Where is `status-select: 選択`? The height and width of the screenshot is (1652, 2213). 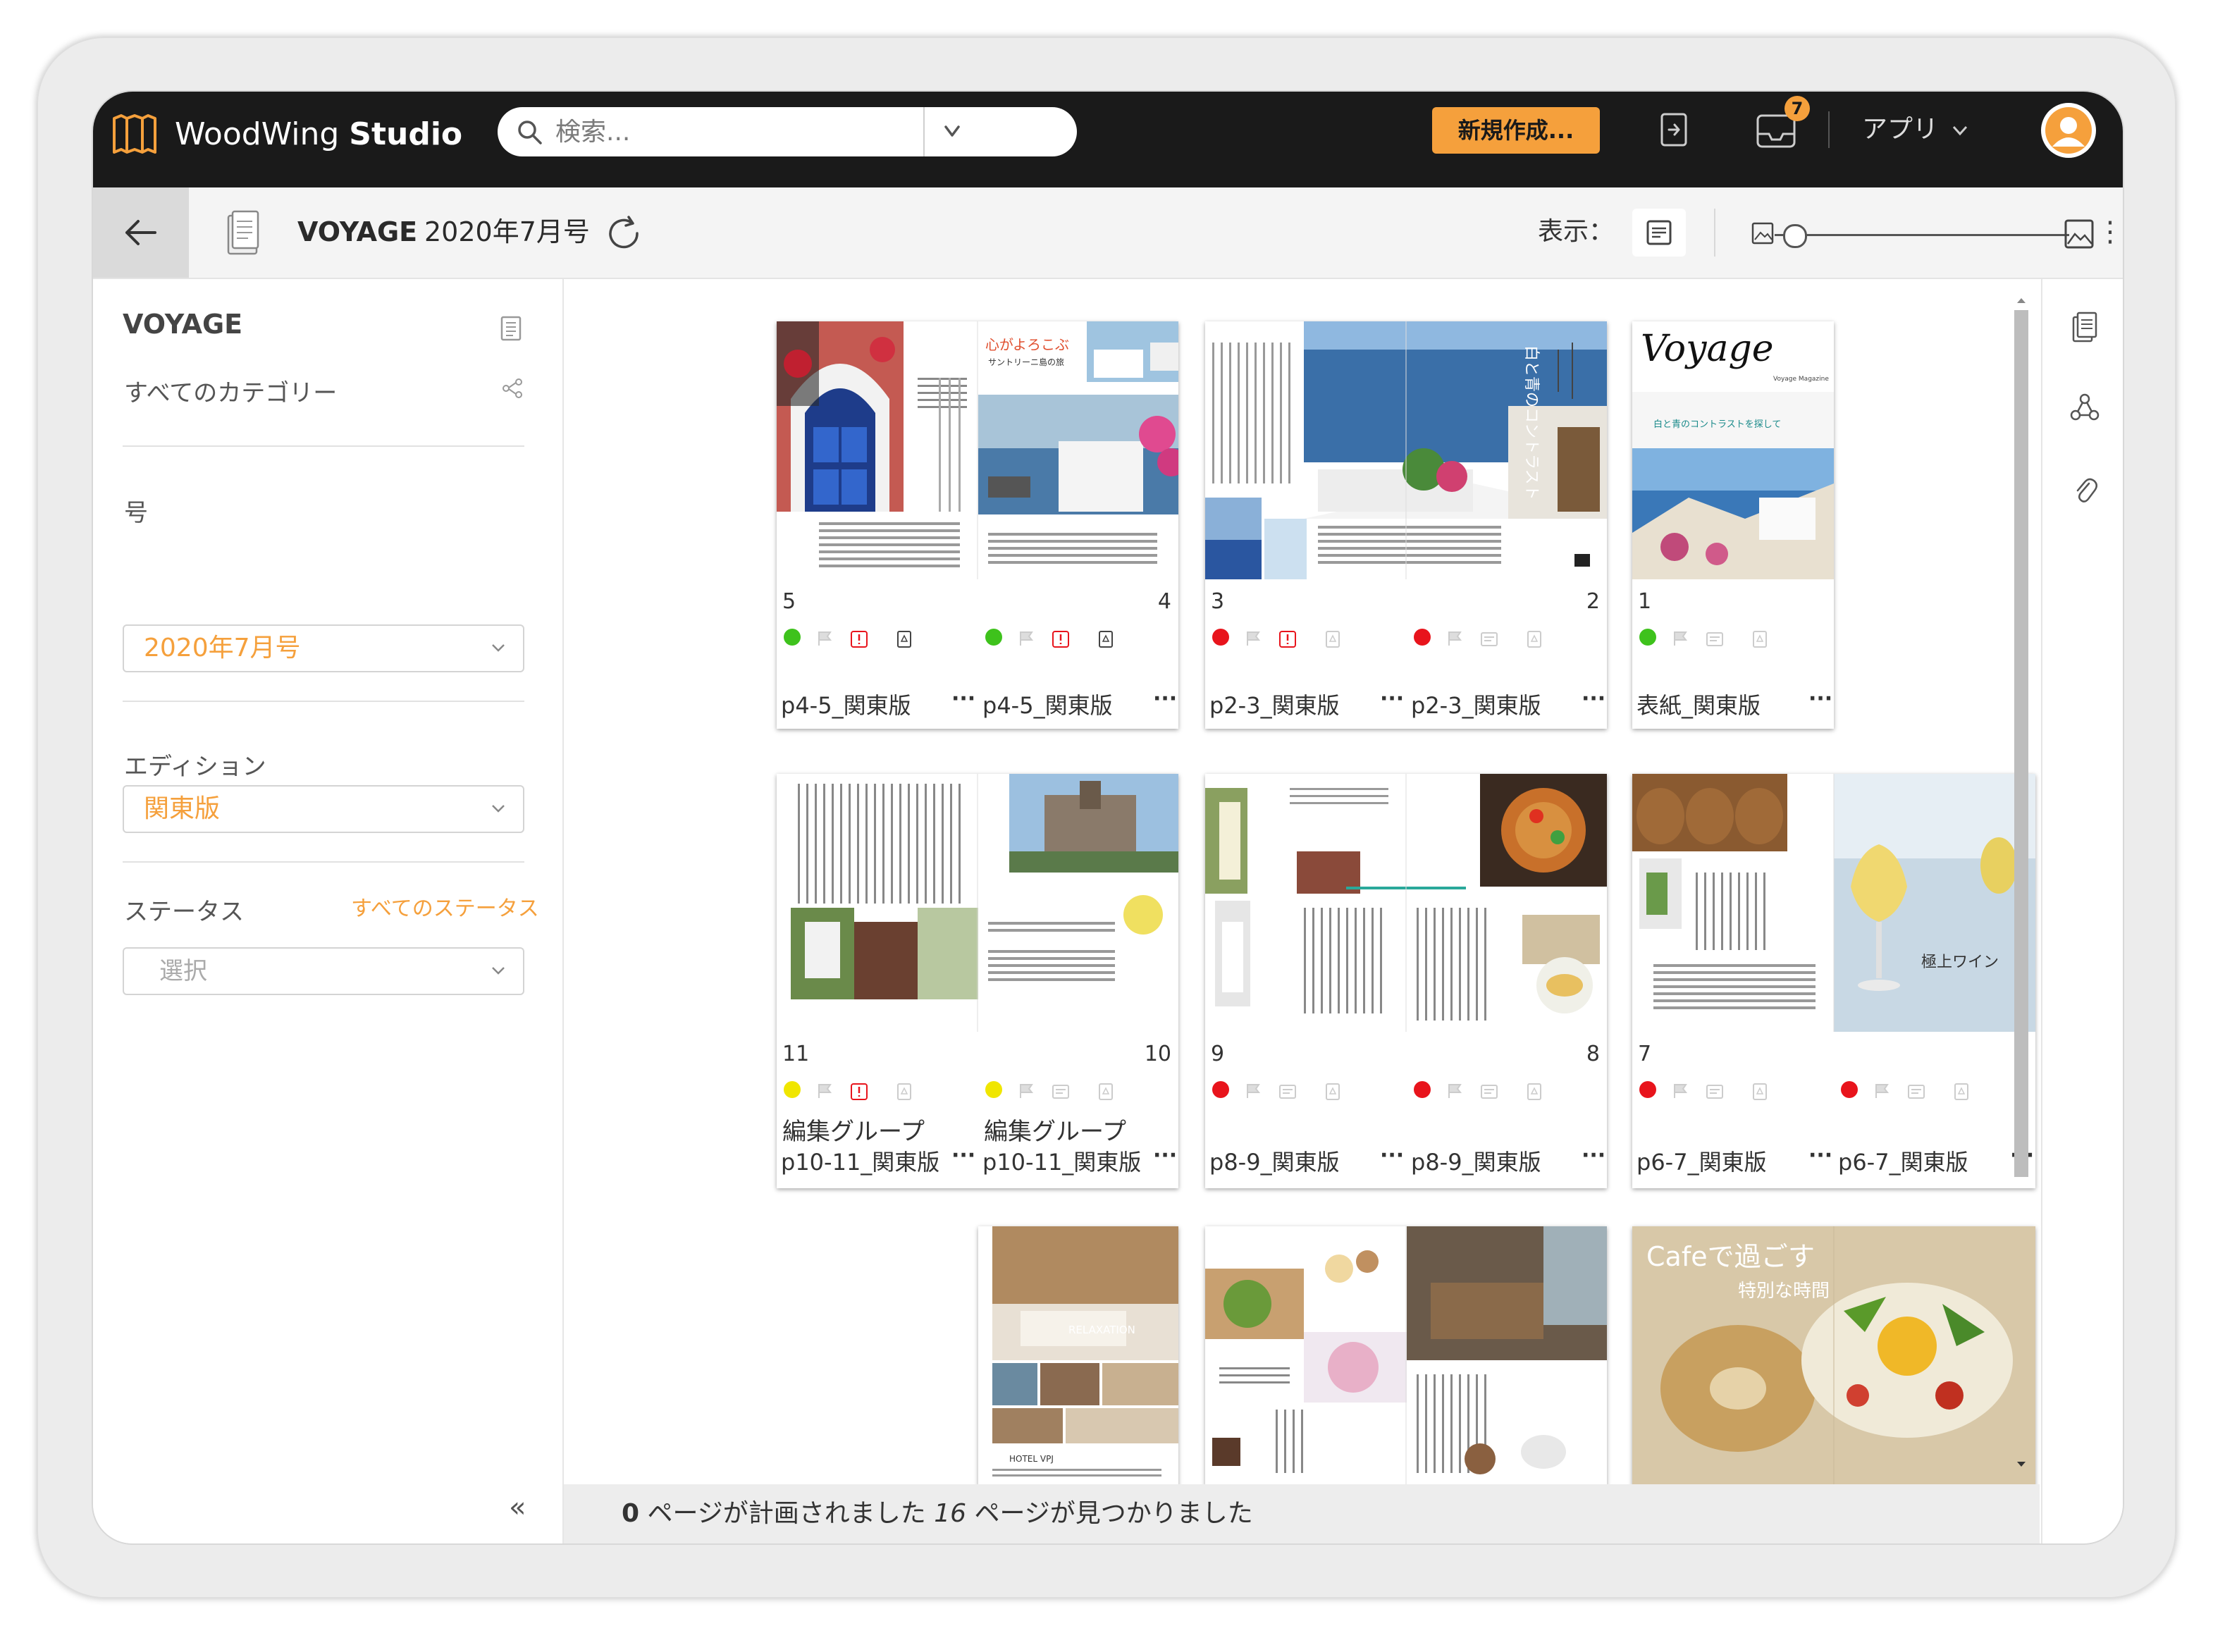
status-select: 選択 is located at coordinates (323, 971).